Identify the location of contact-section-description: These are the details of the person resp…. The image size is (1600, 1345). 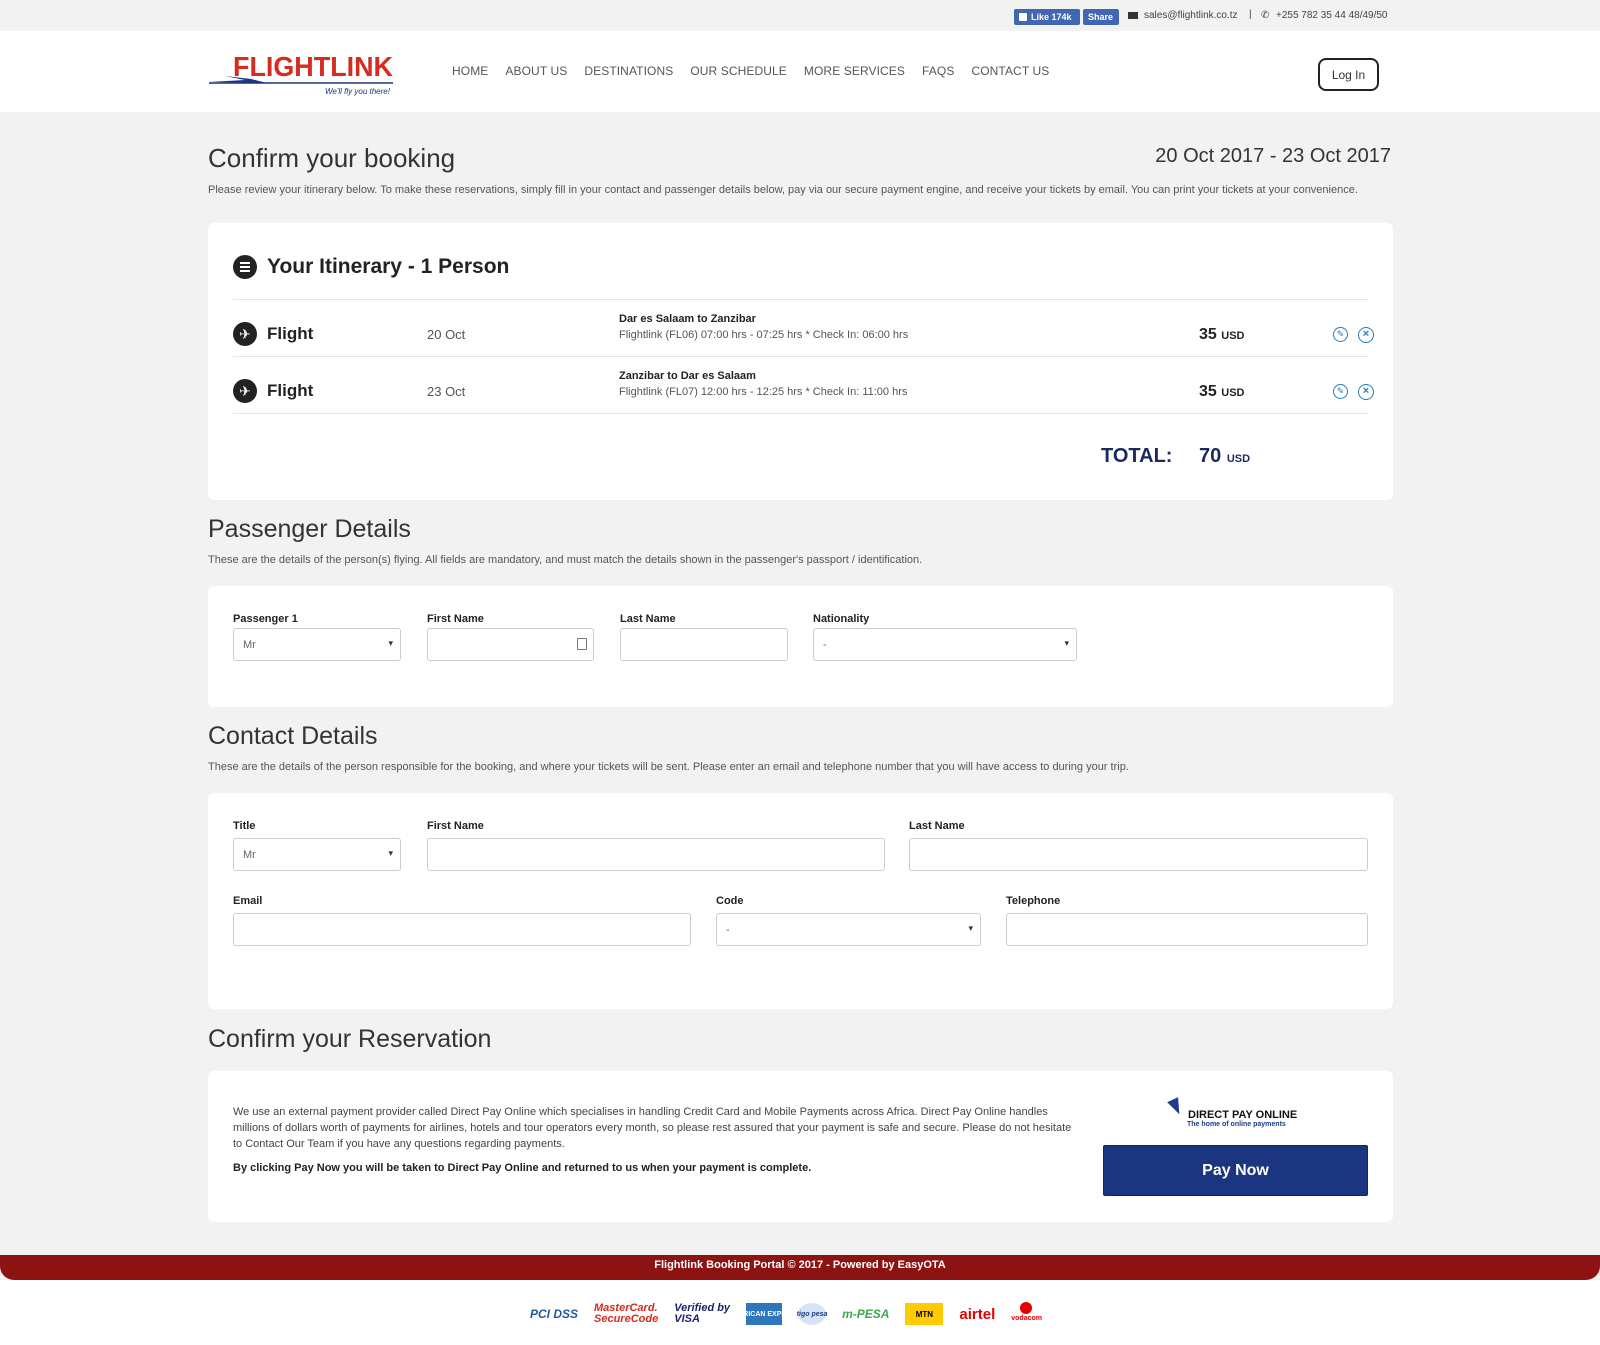
(668, 767).